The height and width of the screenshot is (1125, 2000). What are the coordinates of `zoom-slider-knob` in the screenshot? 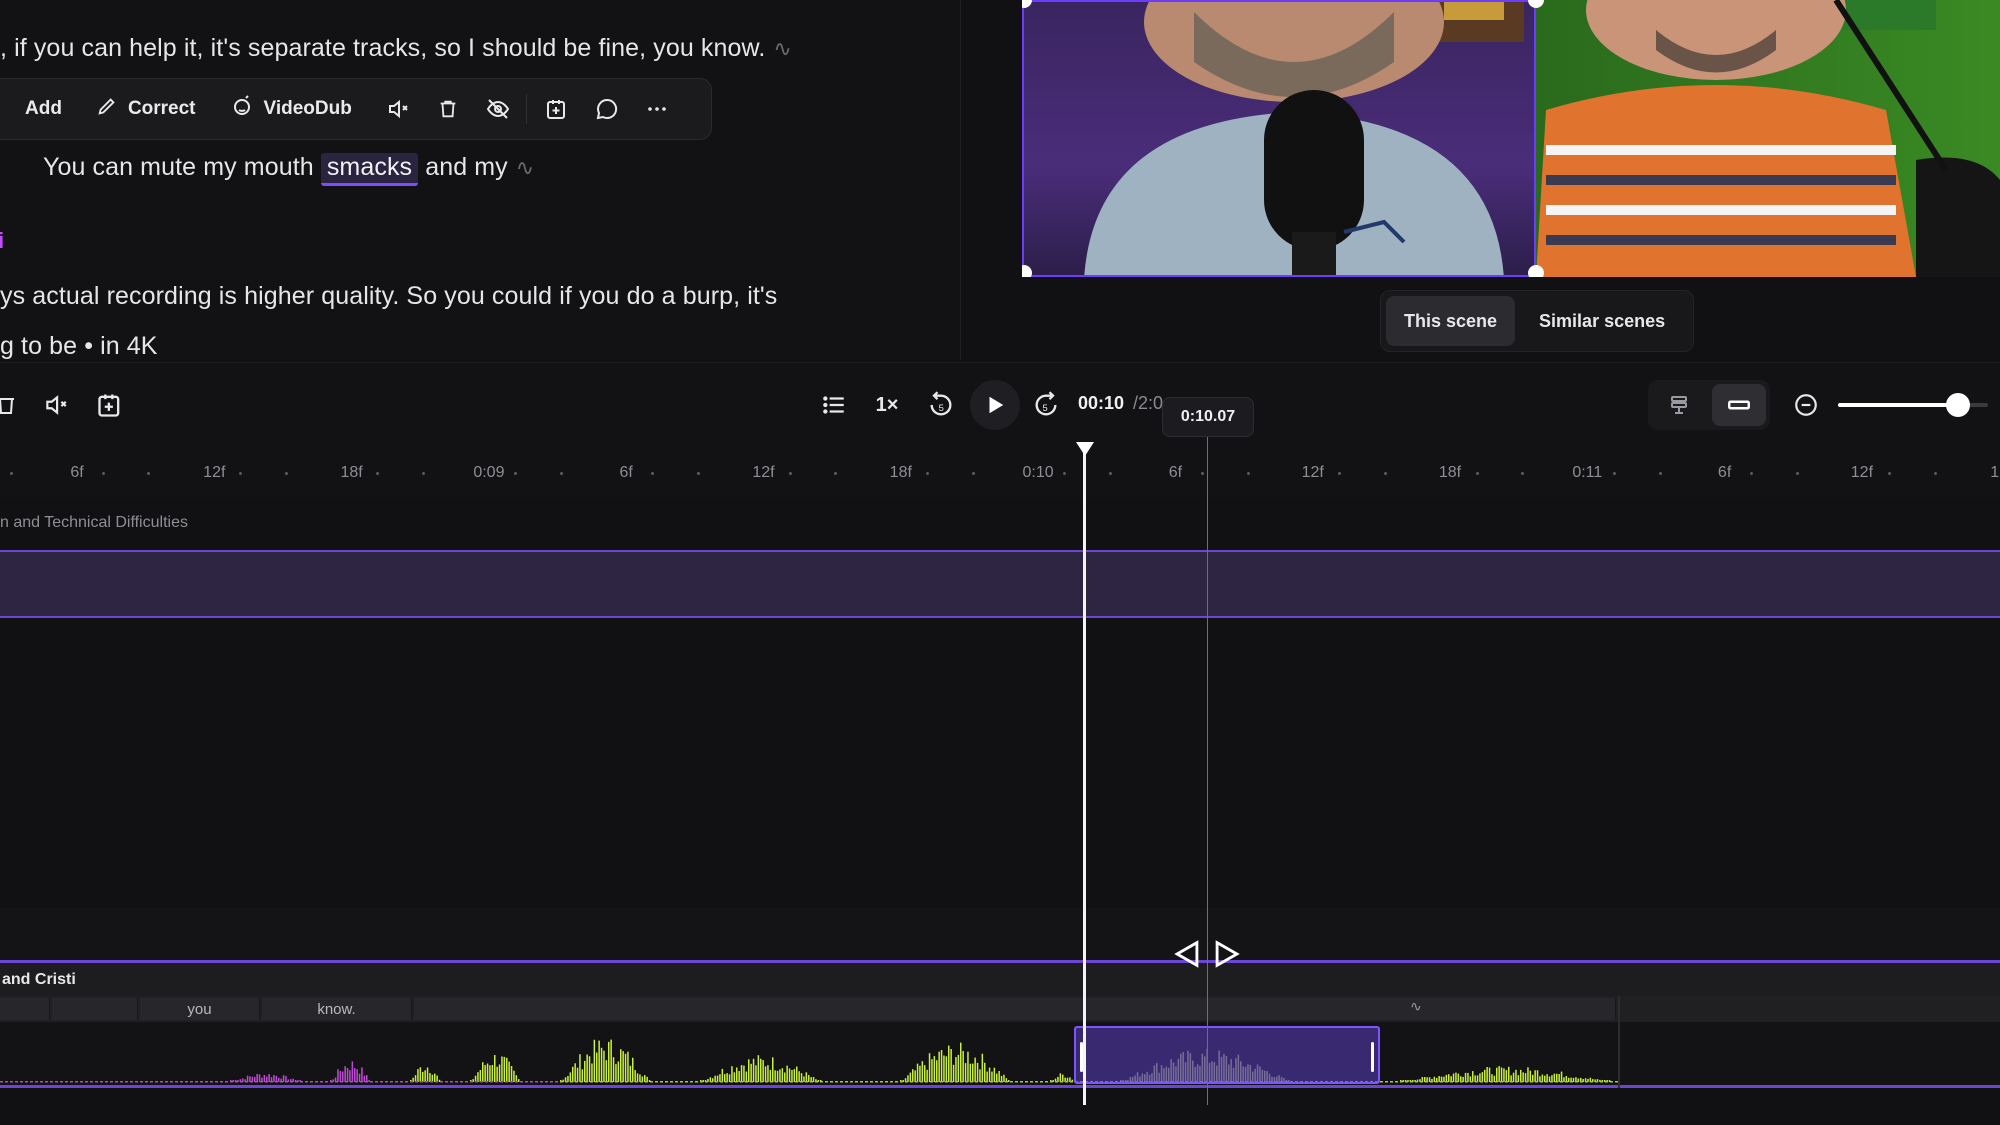 It's located at (1958, 405).